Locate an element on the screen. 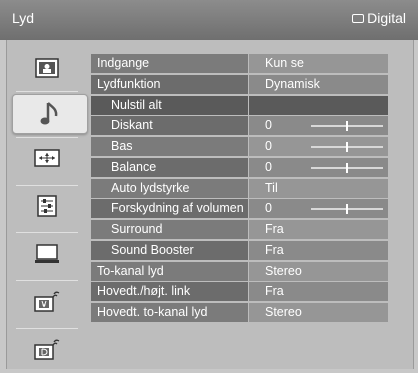  menu-row-label: Auto lydstyrke is located at coordinates (150, 187).